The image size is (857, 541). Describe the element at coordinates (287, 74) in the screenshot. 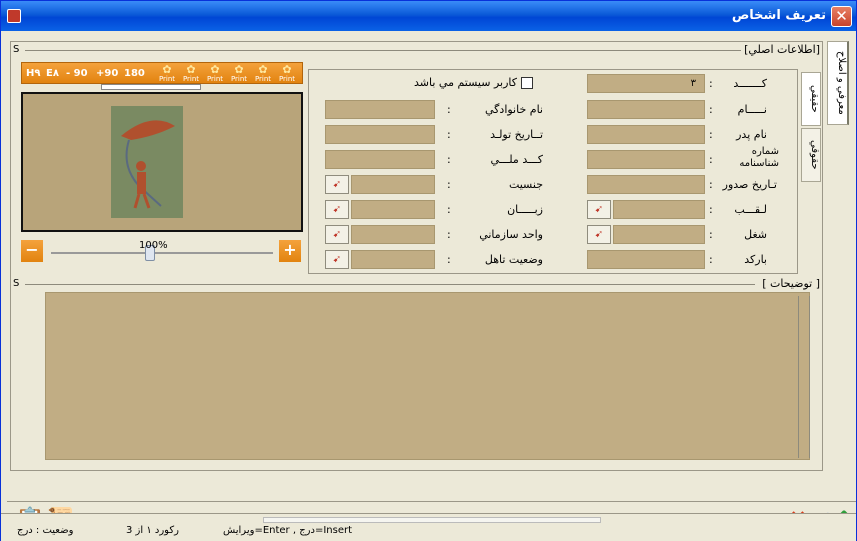

I see `print-button-6: ✿ Print` at that location.